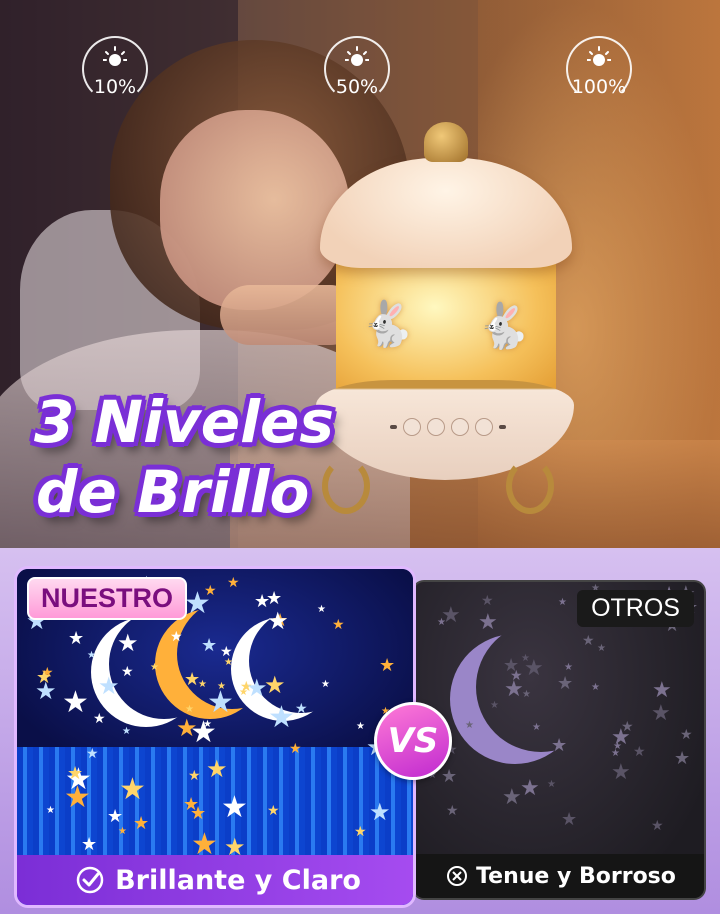  Describe the element at coordinates (446, 142) in the screenshot. I see `lamp-top-knob` at that location.